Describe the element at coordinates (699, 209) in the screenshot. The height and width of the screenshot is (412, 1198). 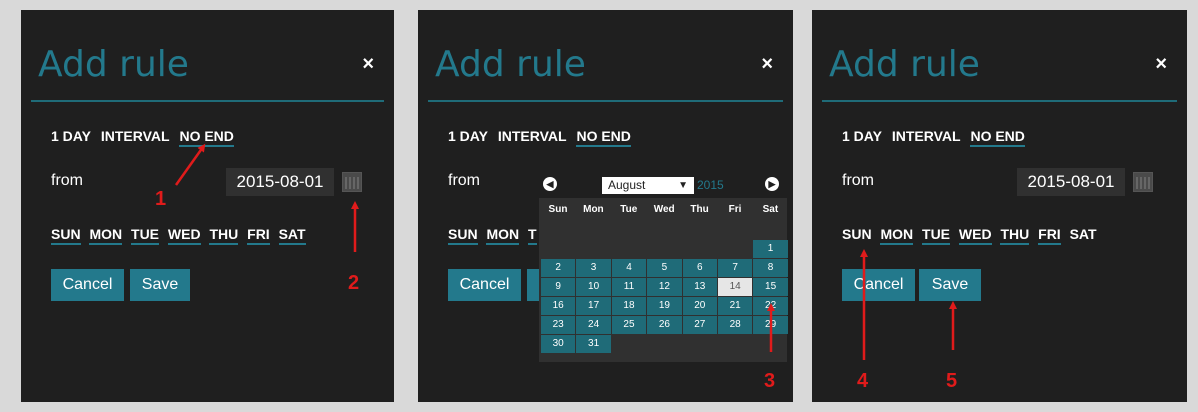
I see `weekday-label: Thu` at that location.